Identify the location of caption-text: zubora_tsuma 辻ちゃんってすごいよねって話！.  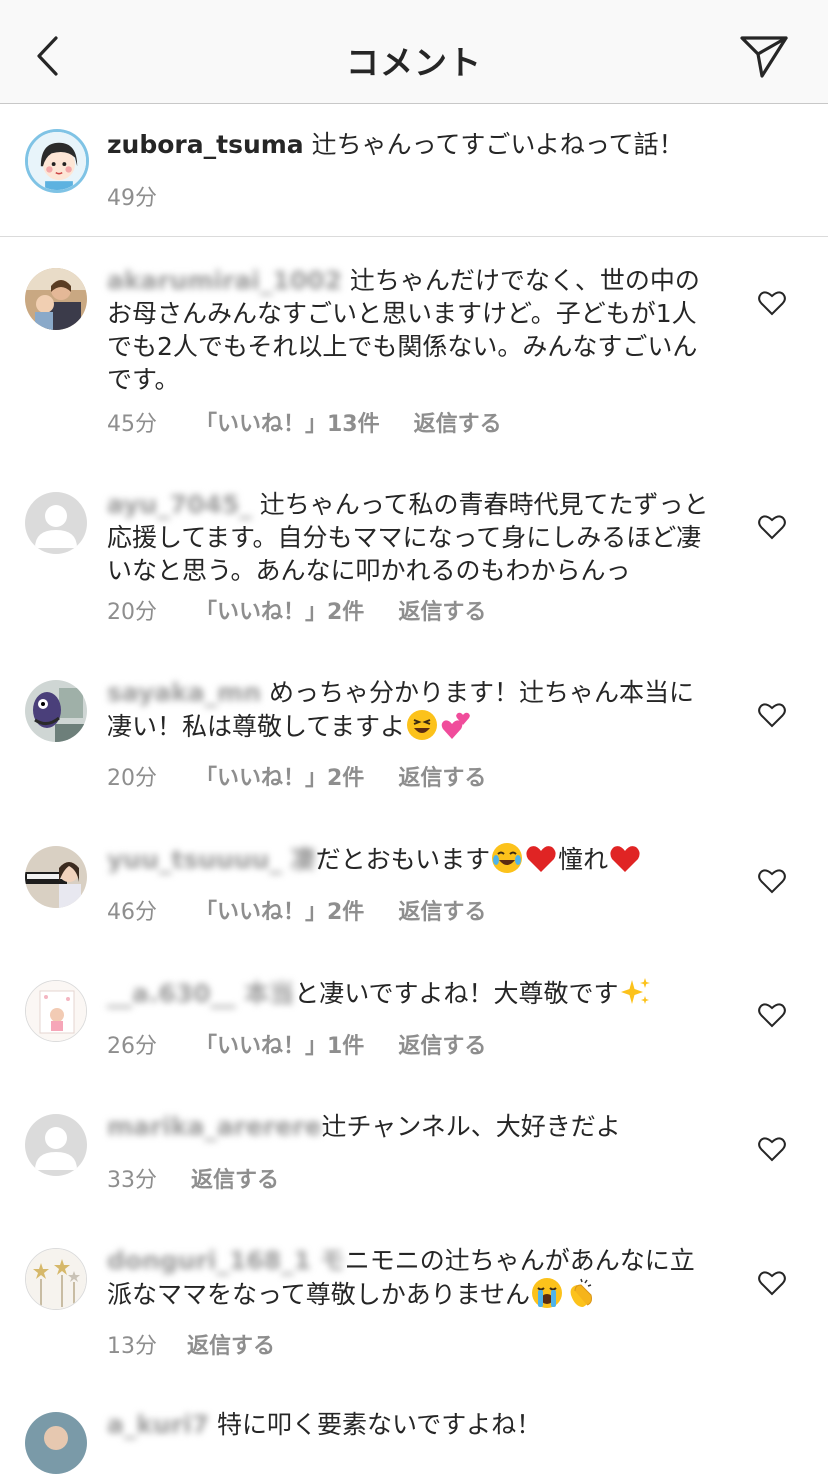
(412, 144).